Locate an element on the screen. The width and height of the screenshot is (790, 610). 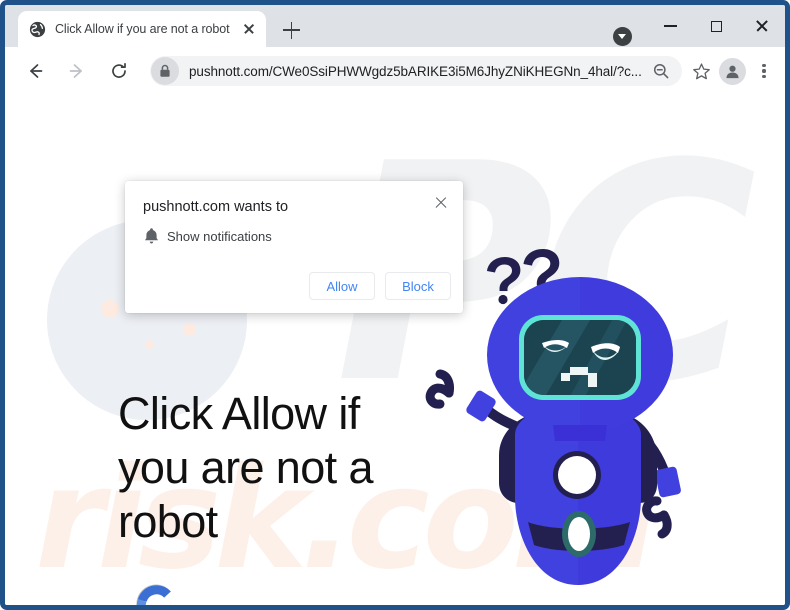
robot-right-hand is located at coordinates (657, 517).